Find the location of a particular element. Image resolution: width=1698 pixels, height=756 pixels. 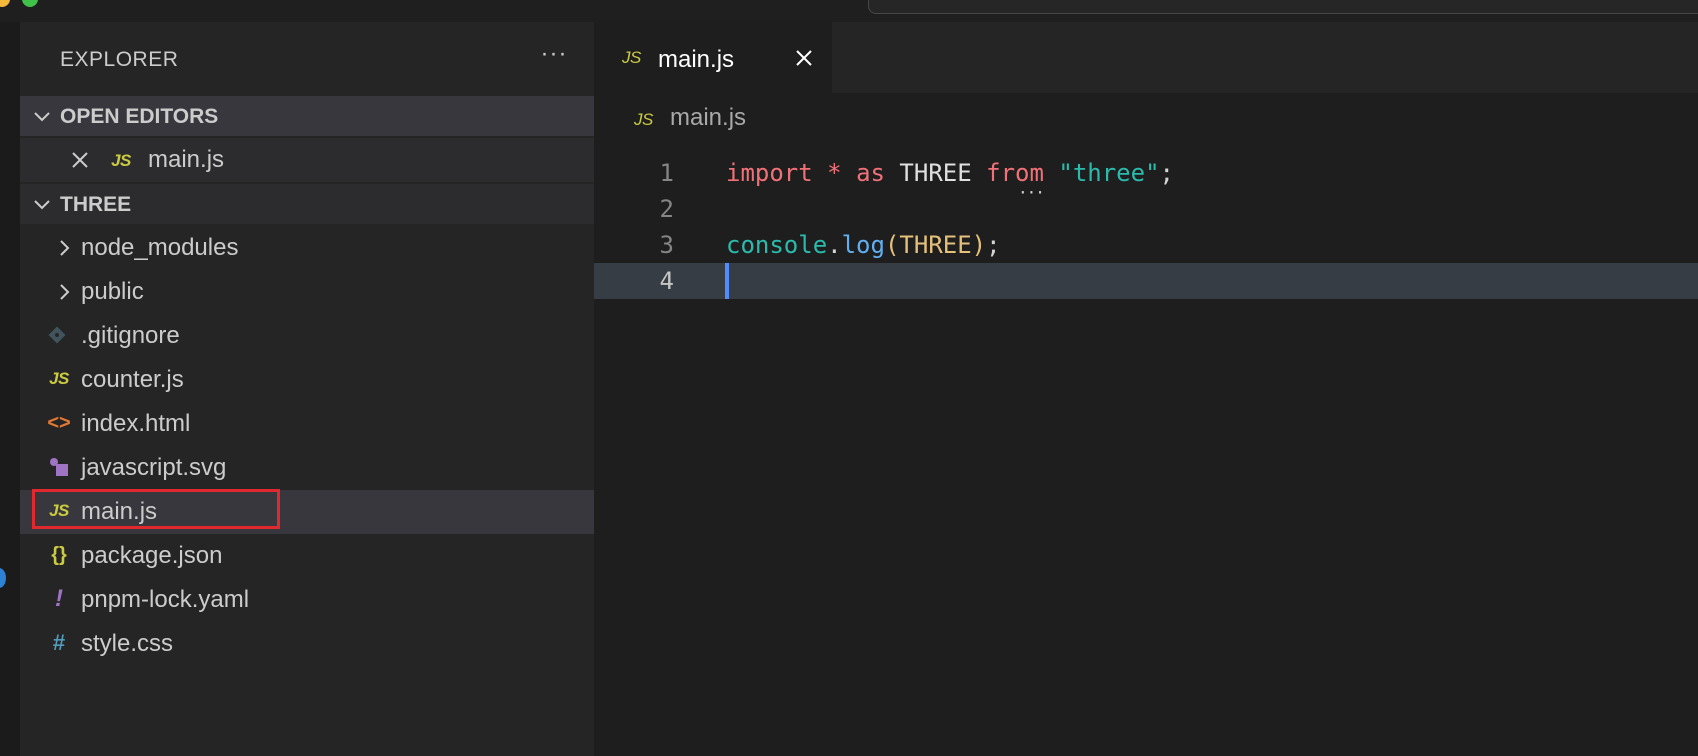

folder-node-modules: node_modules is located at coordinates (307, 248).